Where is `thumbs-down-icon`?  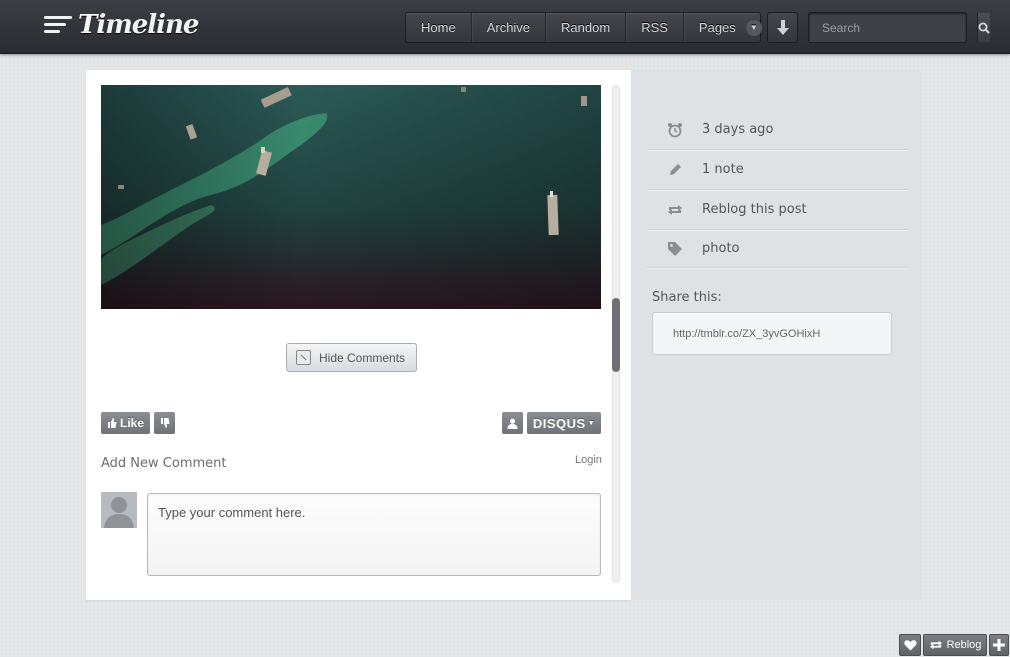
thumbs-down-icon is located at coordinates (164, 423).